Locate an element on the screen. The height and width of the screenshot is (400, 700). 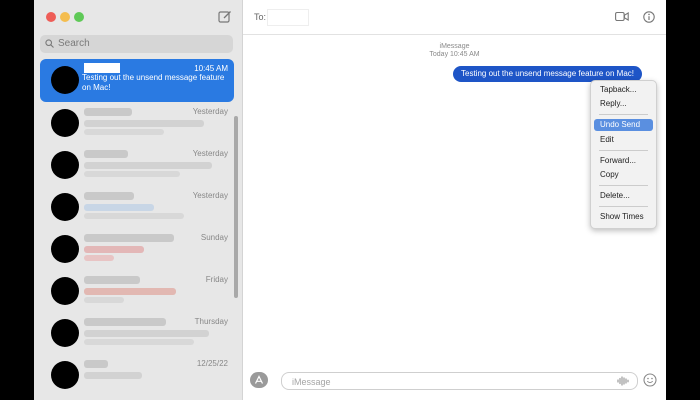
recipient-field is located at coordinates (288, 17).